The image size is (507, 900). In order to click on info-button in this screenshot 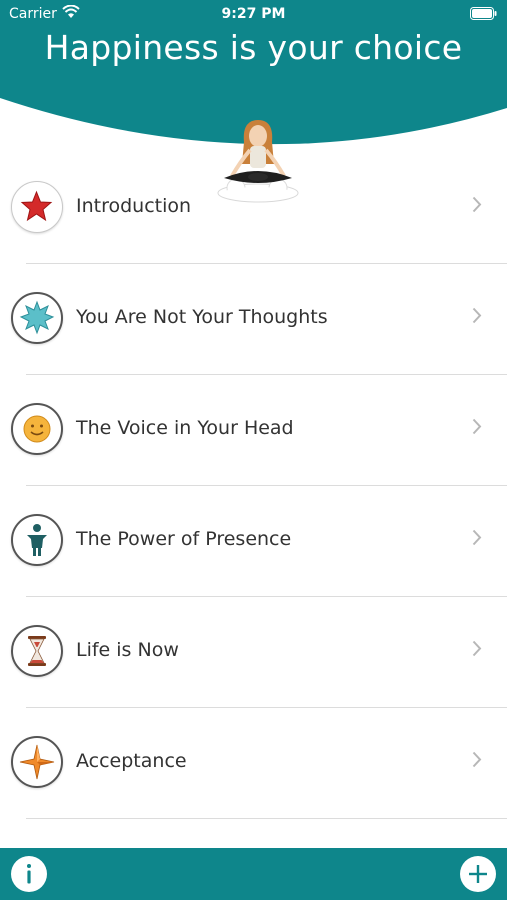, I will do `click(29, 874)`.